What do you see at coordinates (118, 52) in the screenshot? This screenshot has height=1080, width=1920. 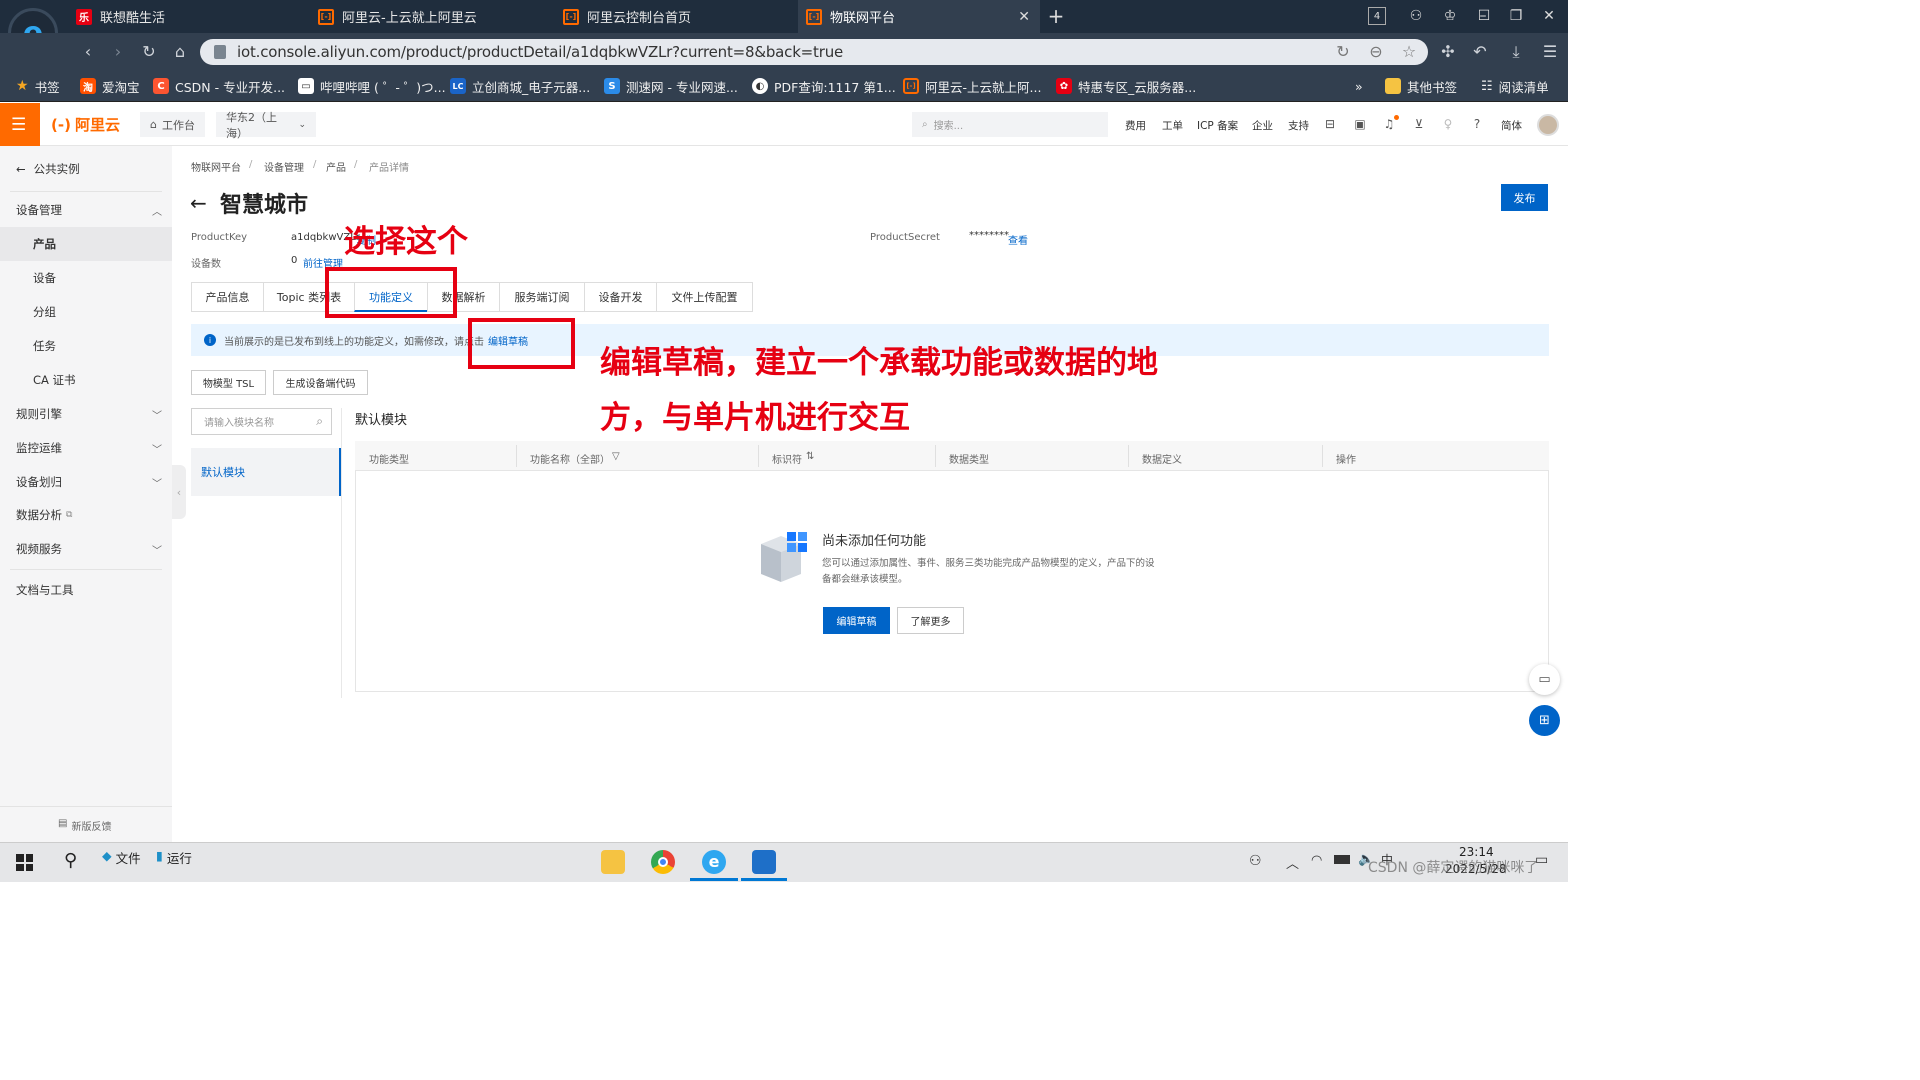 I see `forward-icon: ›` at bounding box center [118, 52].